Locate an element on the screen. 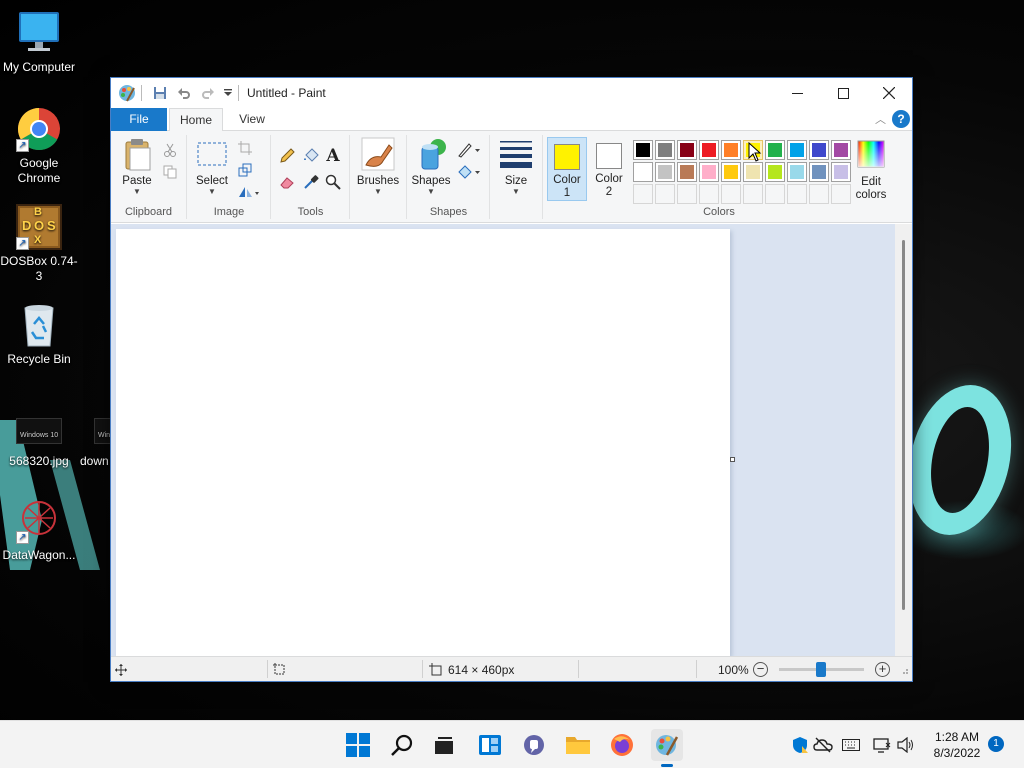 The height and width of the screenshot is (768, 1024). toolbar-separator is located at coordinates (141, 93).